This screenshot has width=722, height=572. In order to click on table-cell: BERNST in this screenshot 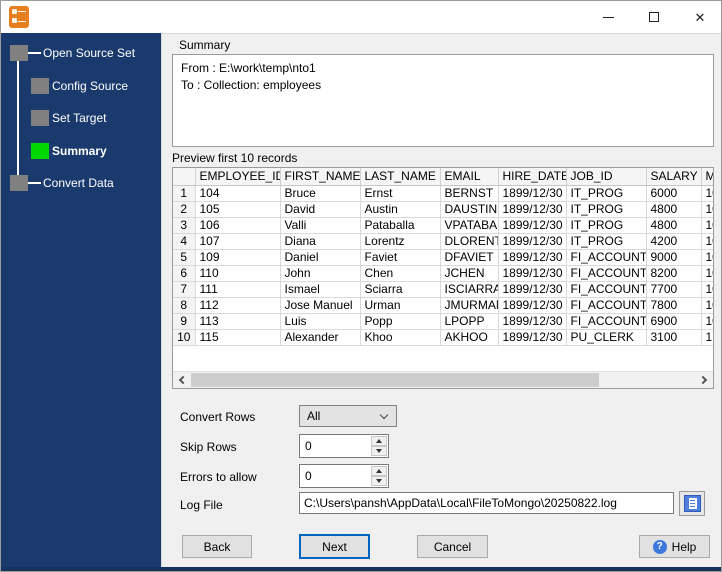, I will do `click(469, 193)`.